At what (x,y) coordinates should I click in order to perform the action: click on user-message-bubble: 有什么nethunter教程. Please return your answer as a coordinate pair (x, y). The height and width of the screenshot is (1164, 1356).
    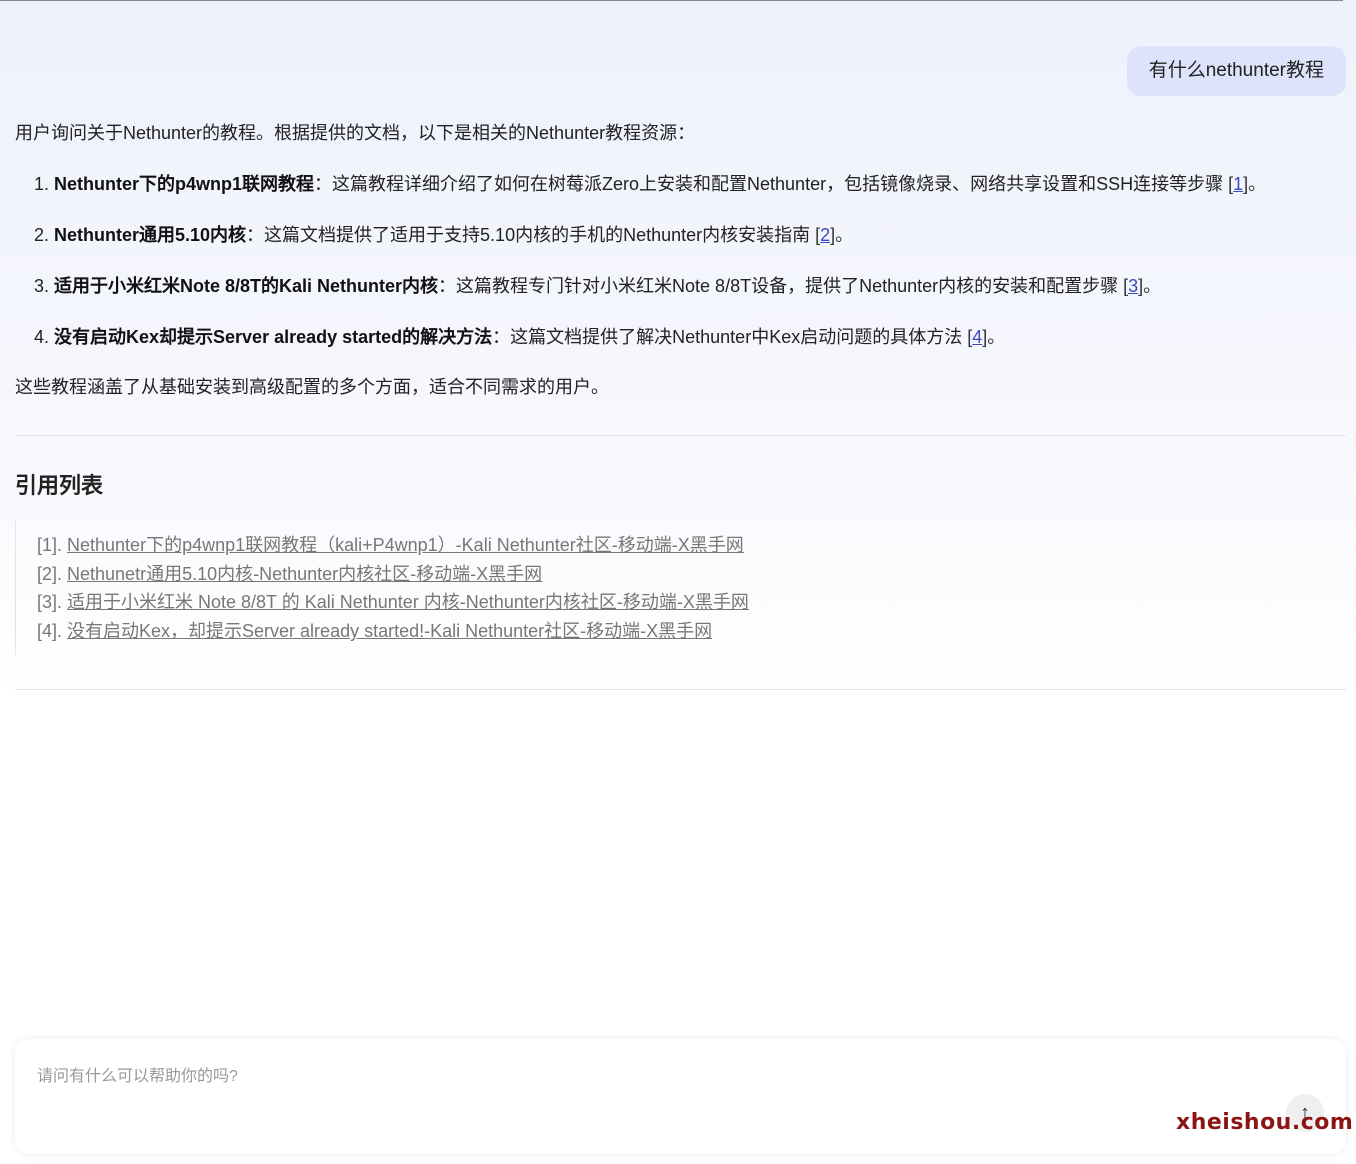
    Looking at the image, I should click on (1236, 71).